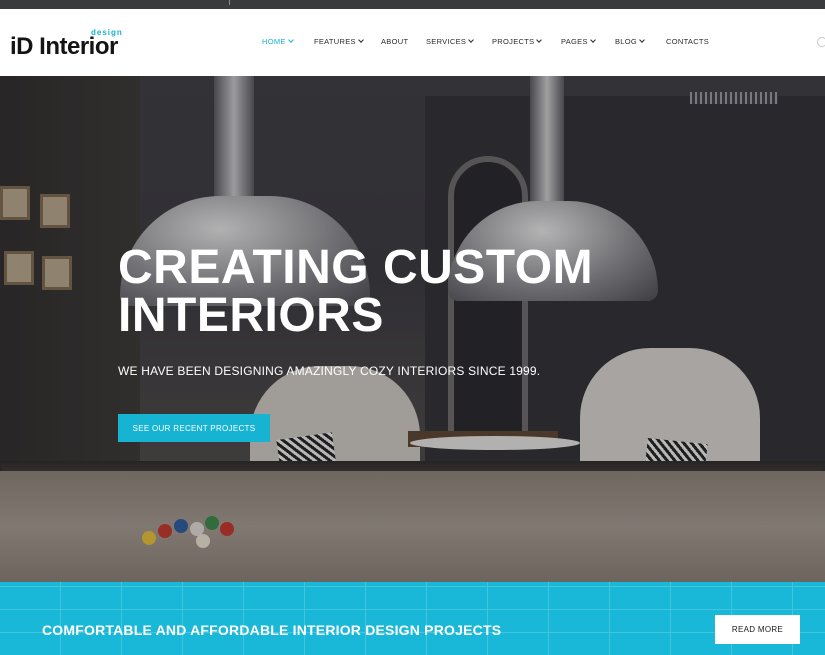  What do you see at coordinates (274, 41) in the screenshot?
I see `nav-item-label: HOME` at bounding box center [274, 41].